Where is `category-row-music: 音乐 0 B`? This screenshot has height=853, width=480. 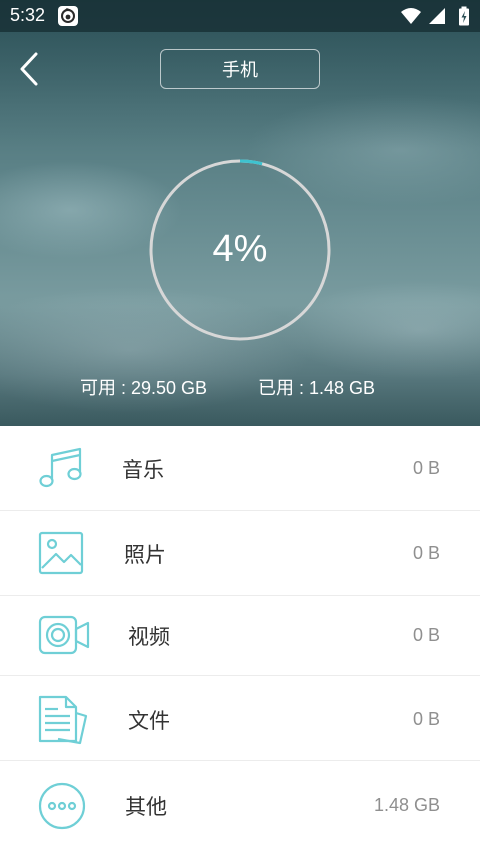
category-row-music: 音乐 0 B is located at coordinates (240, 468).